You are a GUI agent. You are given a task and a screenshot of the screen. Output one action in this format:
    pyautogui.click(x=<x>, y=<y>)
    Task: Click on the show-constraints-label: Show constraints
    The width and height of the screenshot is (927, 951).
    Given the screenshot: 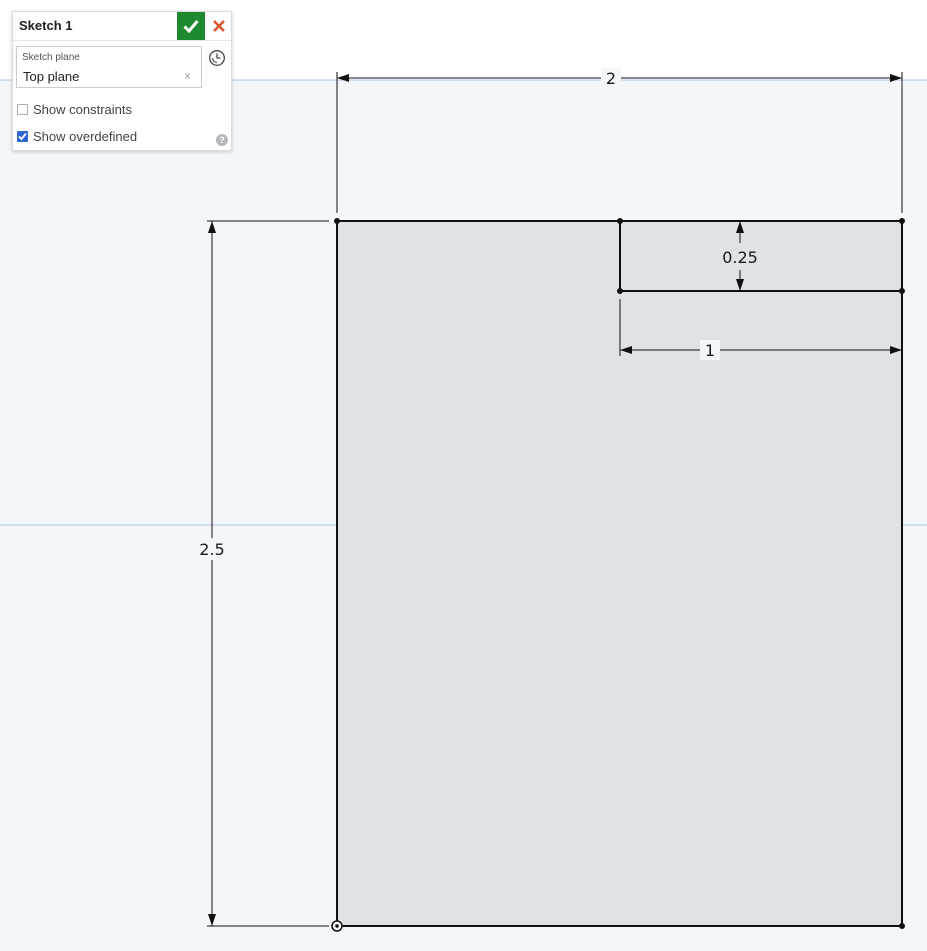 What is the action you would take?
    pyautogui.click(x=82, y=109)
    